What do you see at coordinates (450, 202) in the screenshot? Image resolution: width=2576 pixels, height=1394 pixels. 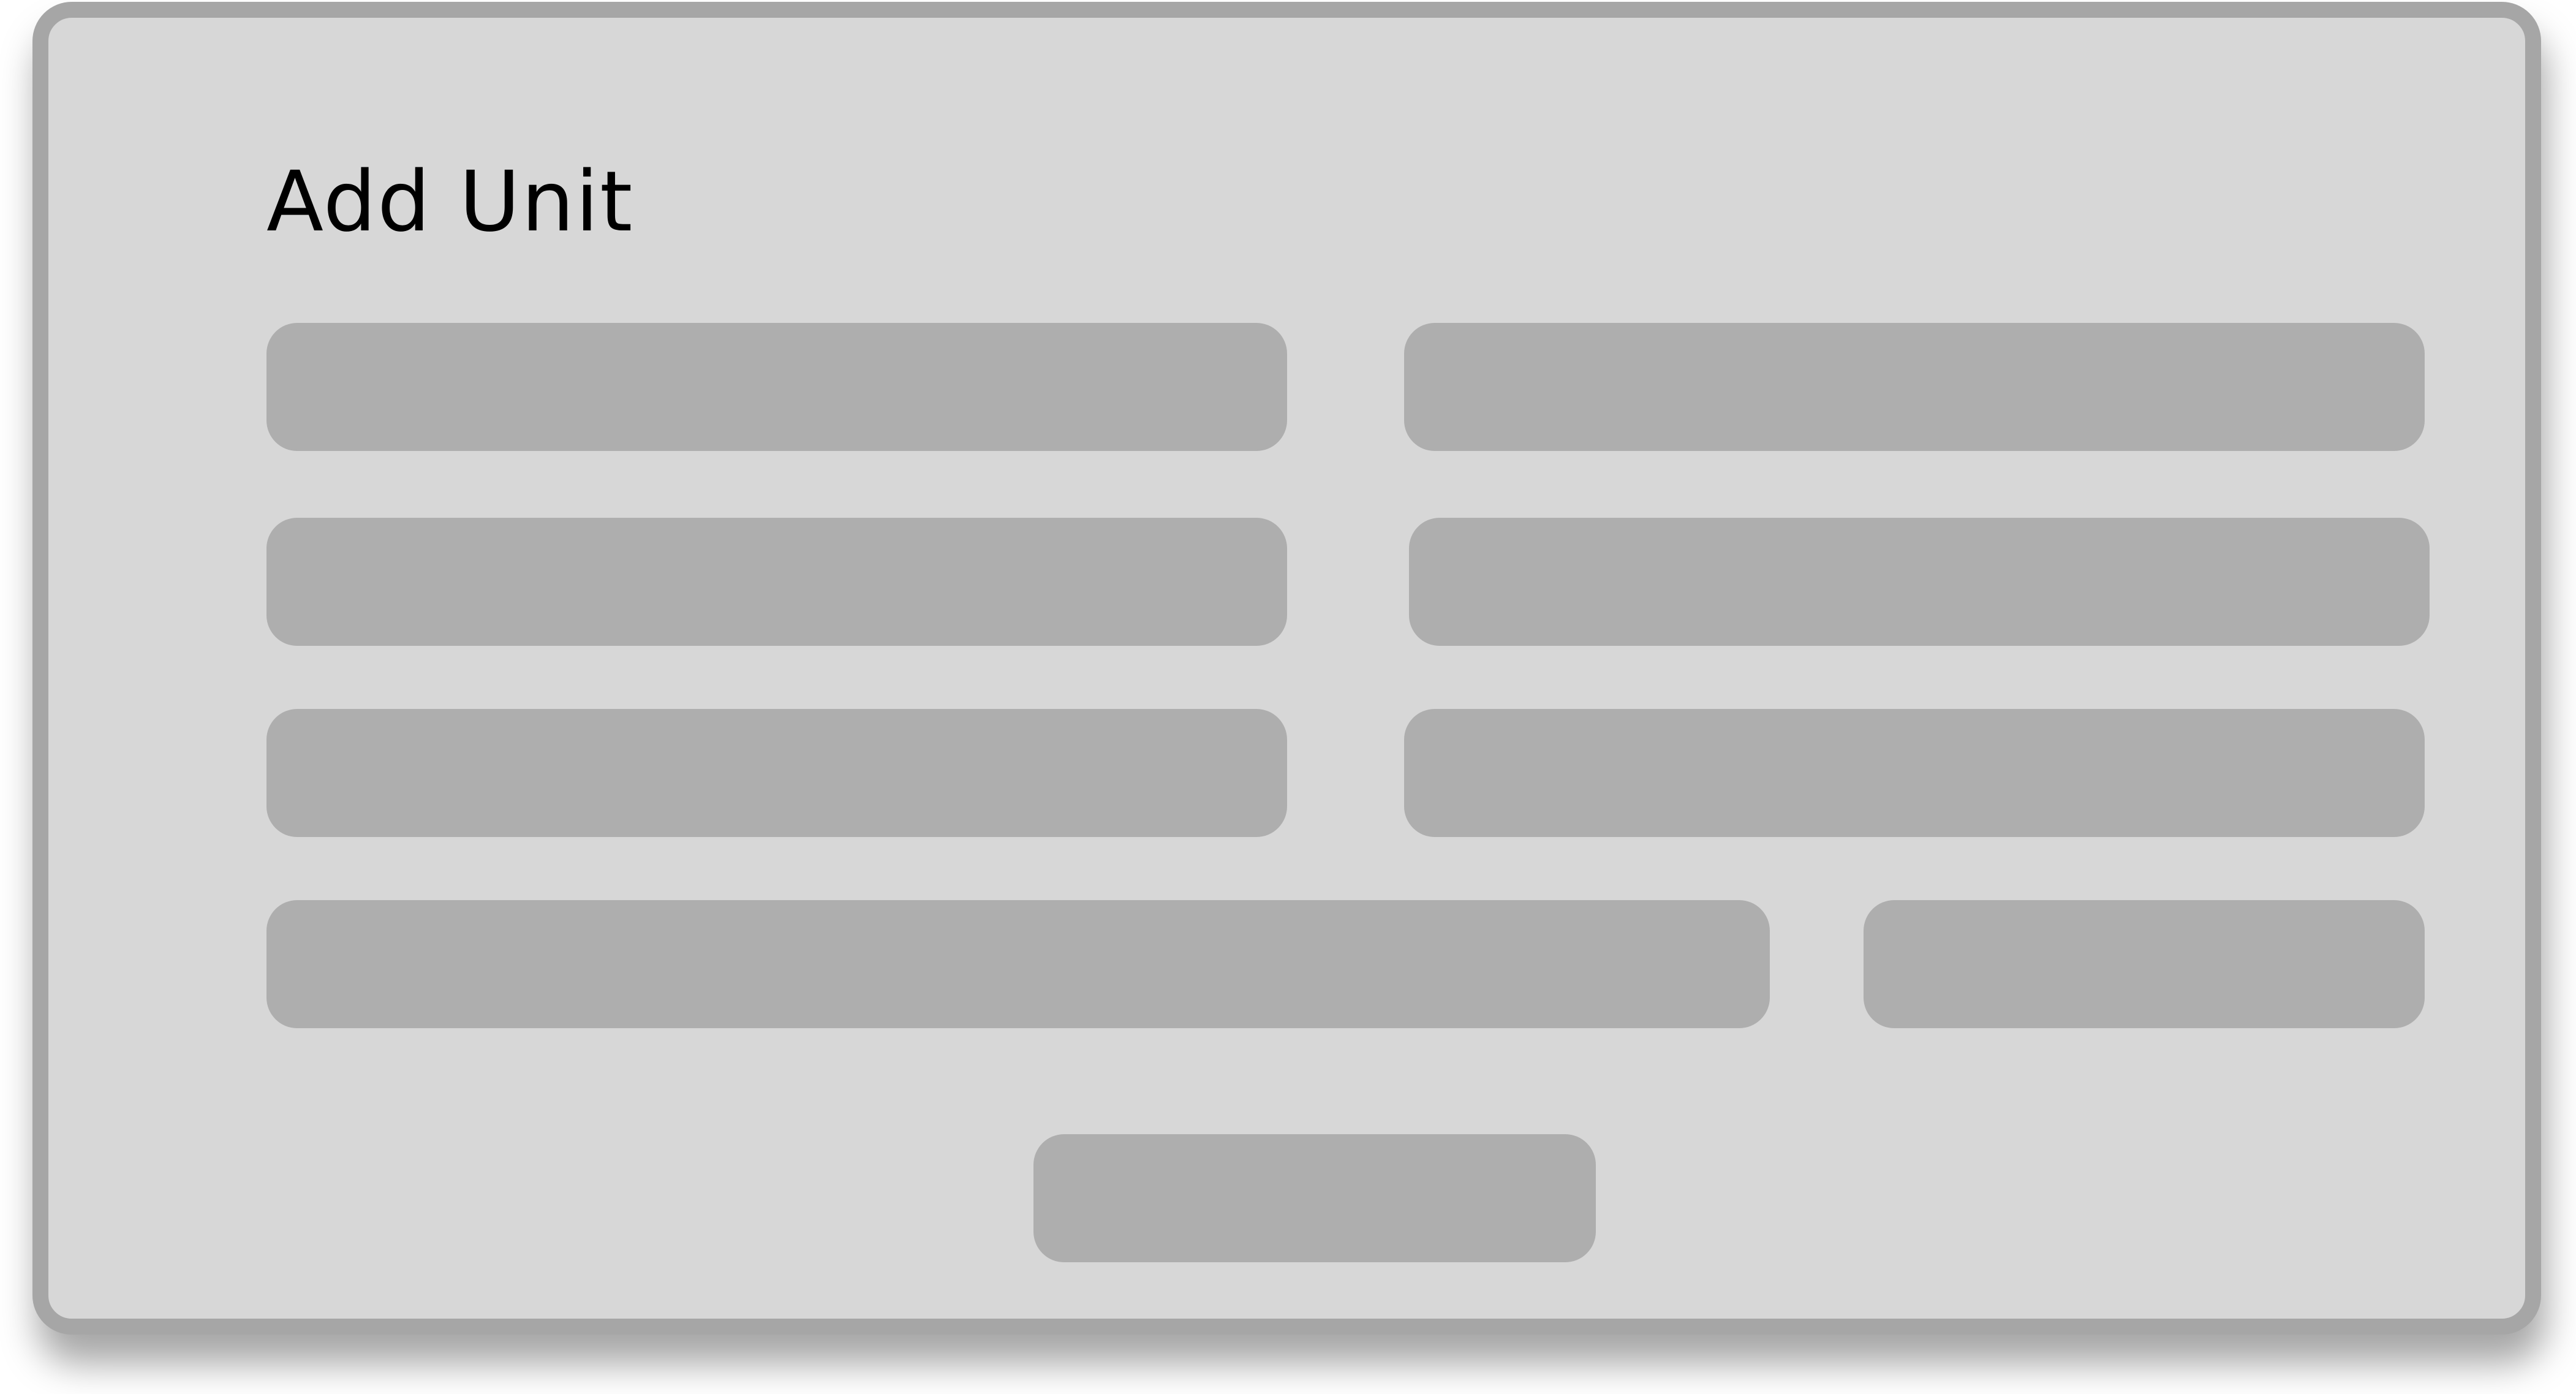 I see `dialog-title: Add Unit` at bounding box center [450, 202].